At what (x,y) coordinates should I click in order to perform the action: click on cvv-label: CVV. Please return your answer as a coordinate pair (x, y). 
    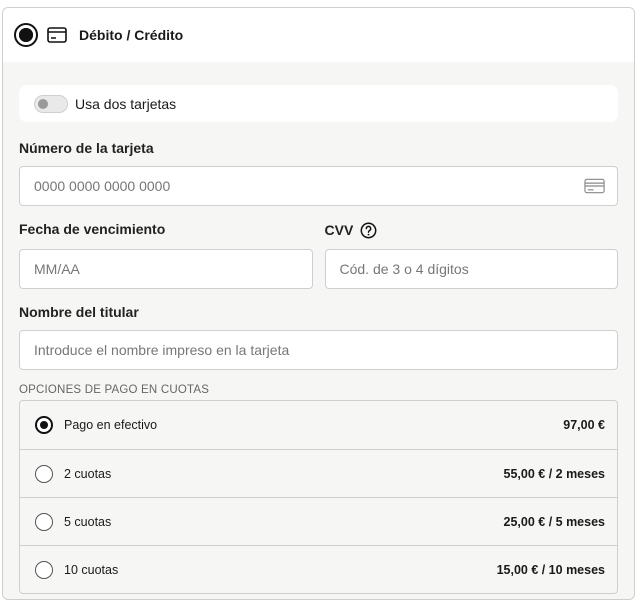
    Looking at the image, I should click on (339, 230).